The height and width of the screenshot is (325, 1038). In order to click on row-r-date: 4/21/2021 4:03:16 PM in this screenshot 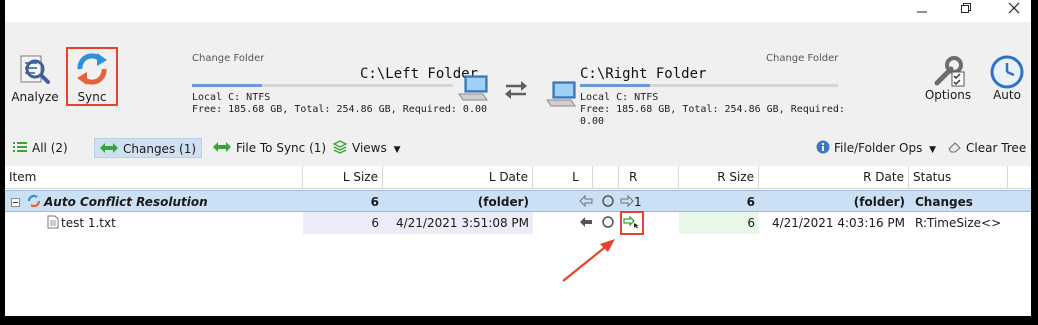, I will do `click(838, 223)`.